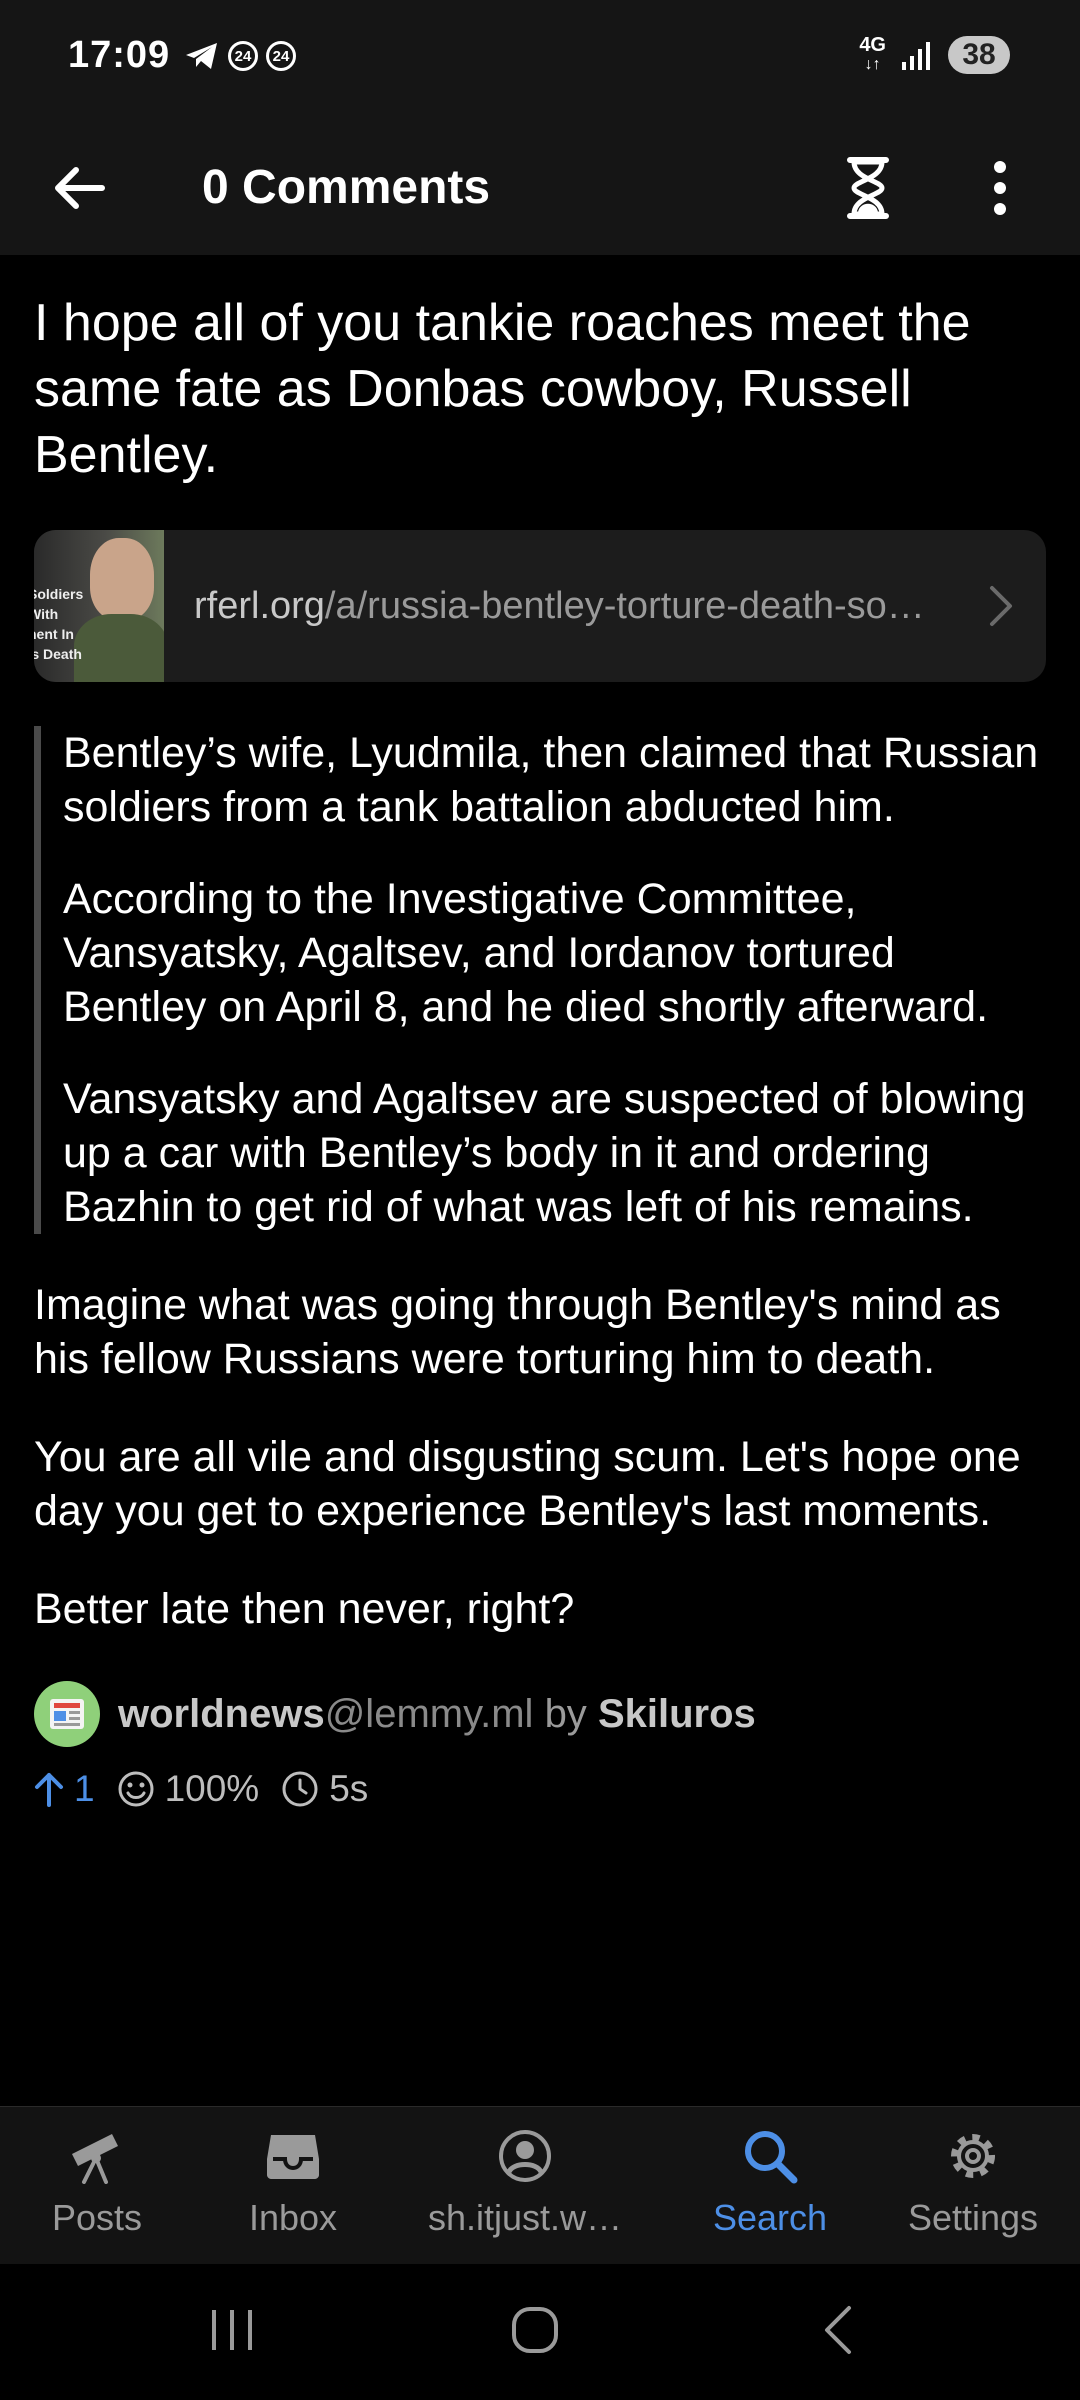  Describe the element at coordinates (770, 2217) in the screenshot. I see `nav-label: Search` at that location.